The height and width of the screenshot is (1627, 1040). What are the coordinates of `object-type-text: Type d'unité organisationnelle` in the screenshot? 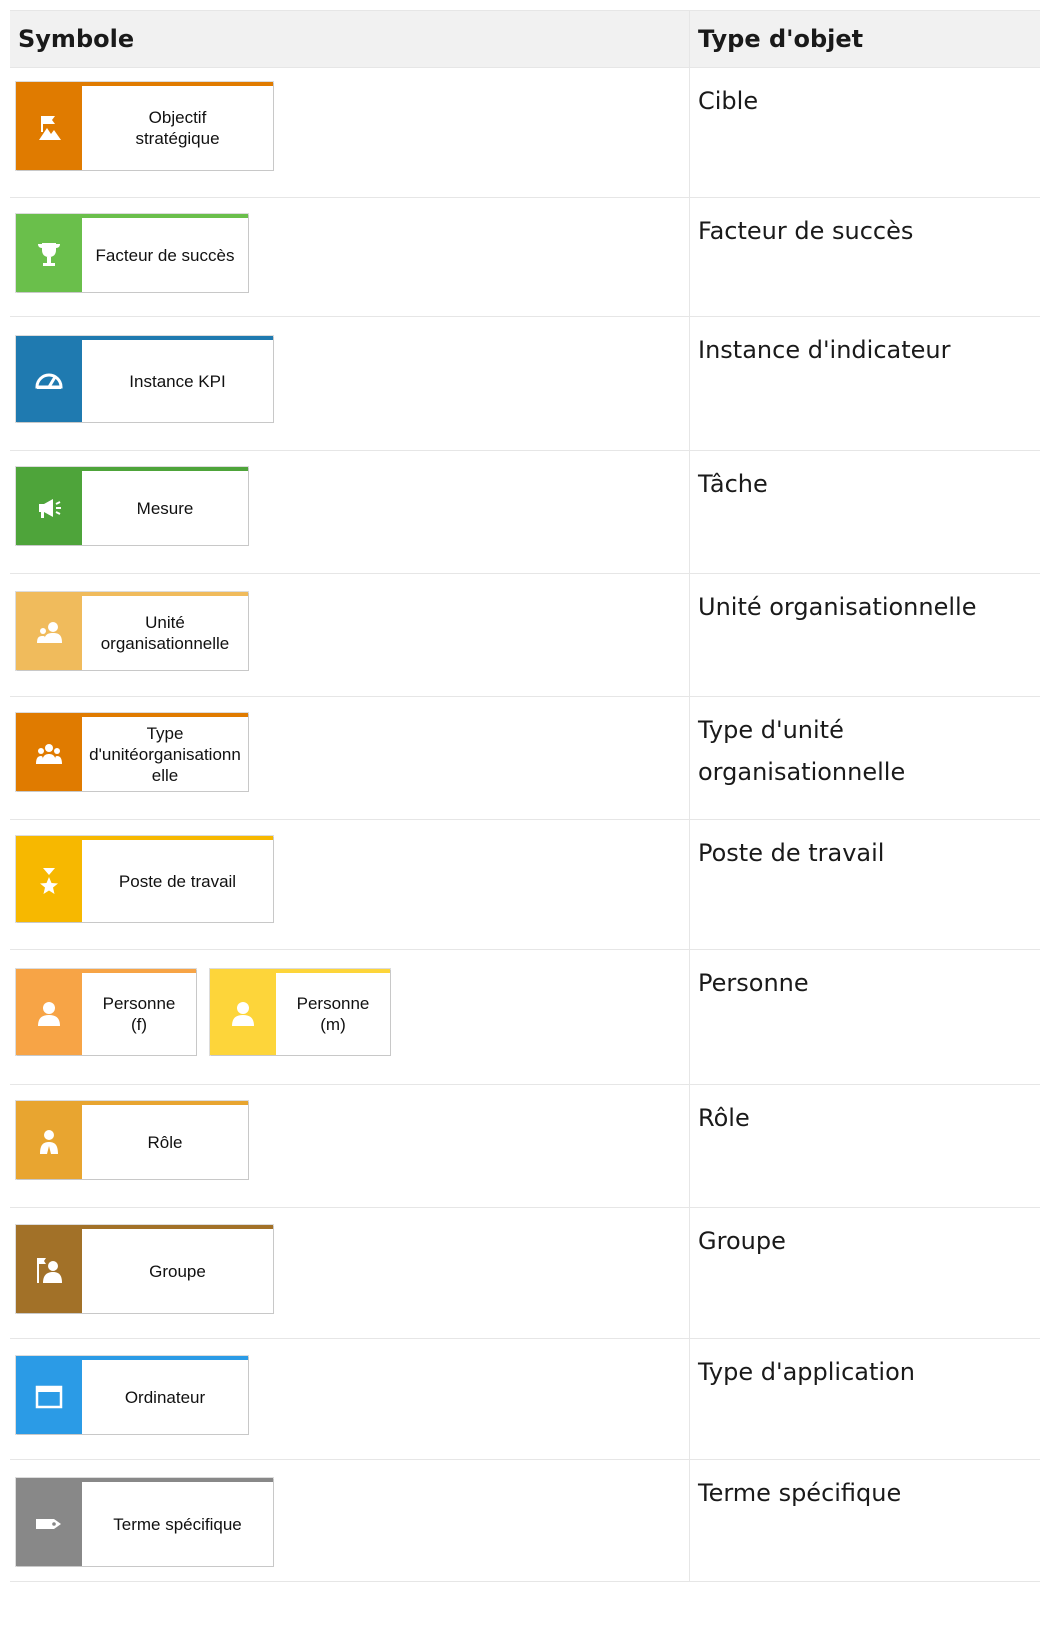 It's located at (802, 751).